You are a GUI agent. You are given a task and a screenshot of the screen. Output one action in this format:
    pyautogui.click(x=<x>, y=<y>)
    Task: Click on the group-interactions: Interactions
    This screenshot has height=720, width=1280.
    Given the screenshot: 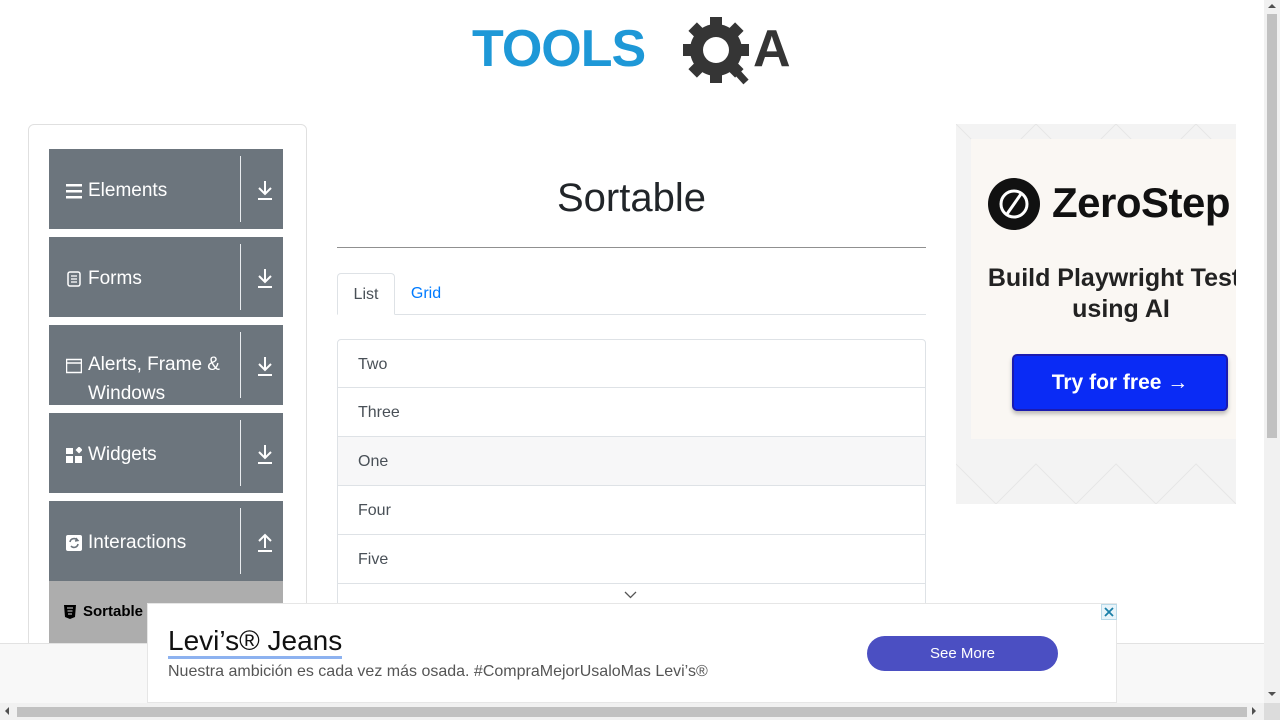 What is the action you would take?
    pyautogui.click(x=166, y=541)
    